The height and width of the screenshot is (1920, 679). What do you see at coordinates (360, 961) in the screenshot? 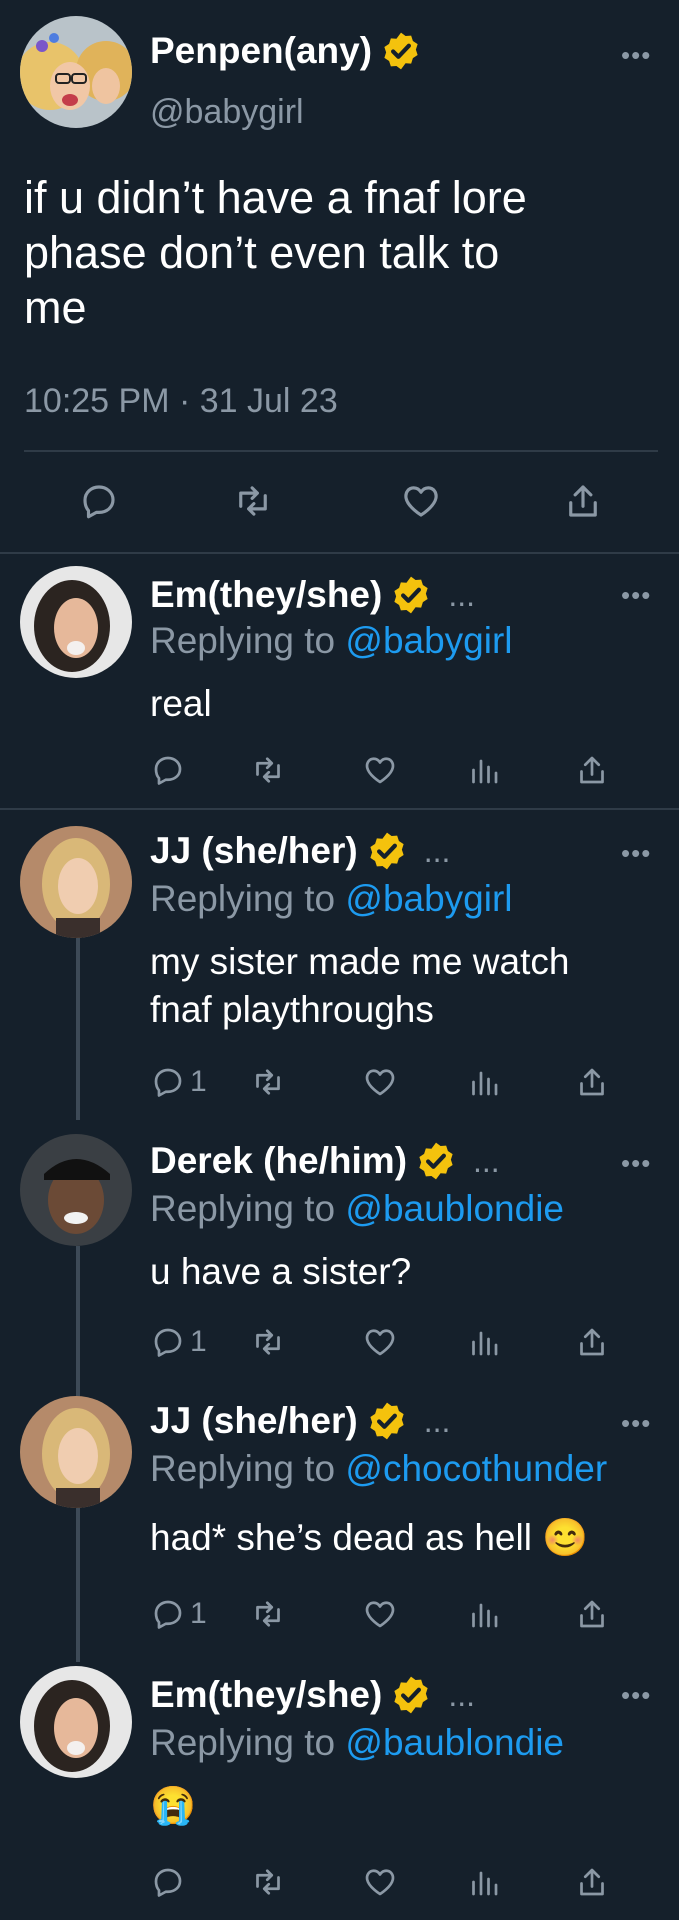
I see `tweet-text-line: my sister made me watch` at bounding box center [360, 961].